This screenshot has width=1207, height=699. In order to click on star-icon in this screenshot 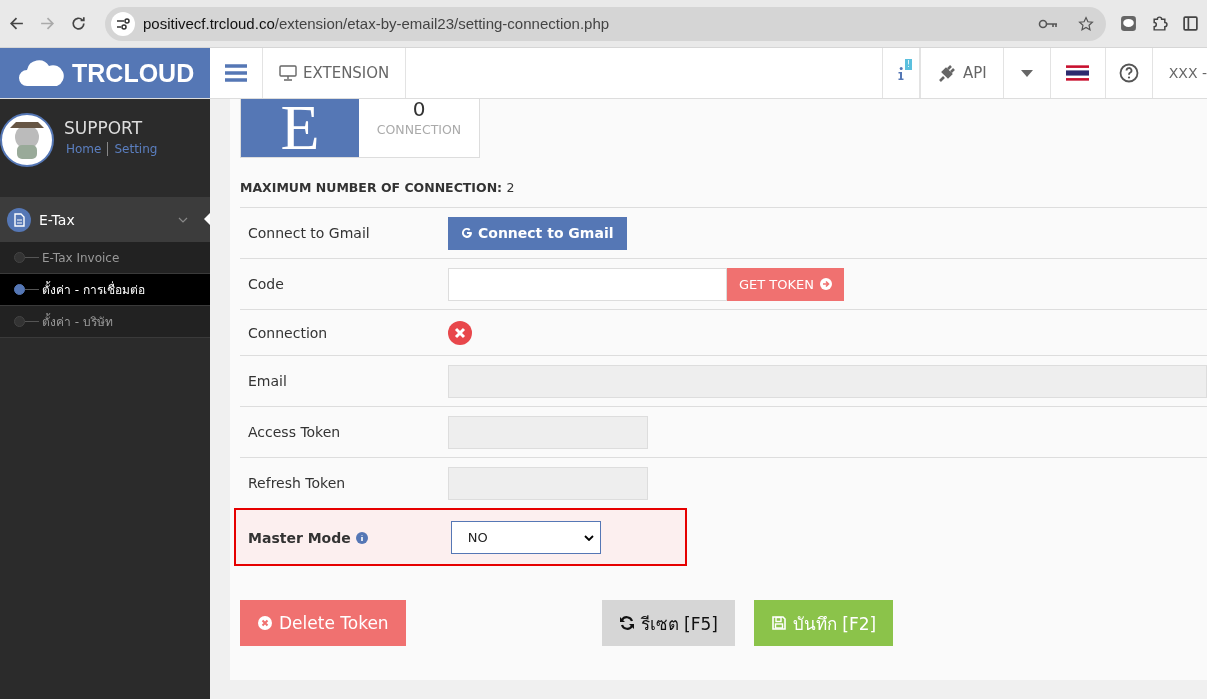, I will do `click(1086, 23)`.